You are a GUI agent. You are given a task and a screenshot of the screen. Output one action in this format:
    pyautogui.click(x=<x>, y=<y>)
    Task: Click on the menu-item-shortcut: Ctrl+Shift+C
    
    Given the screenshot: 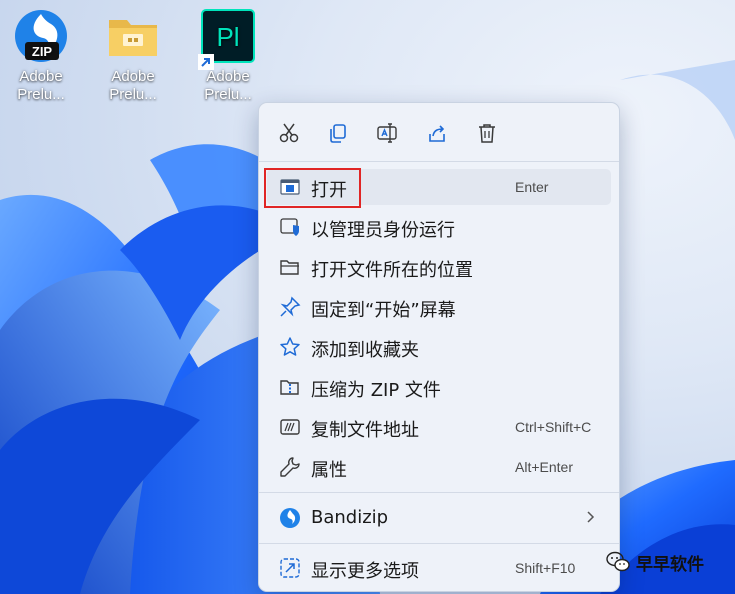 What is the action you would take?
    pyautogui.click(x=553, y=427)
    